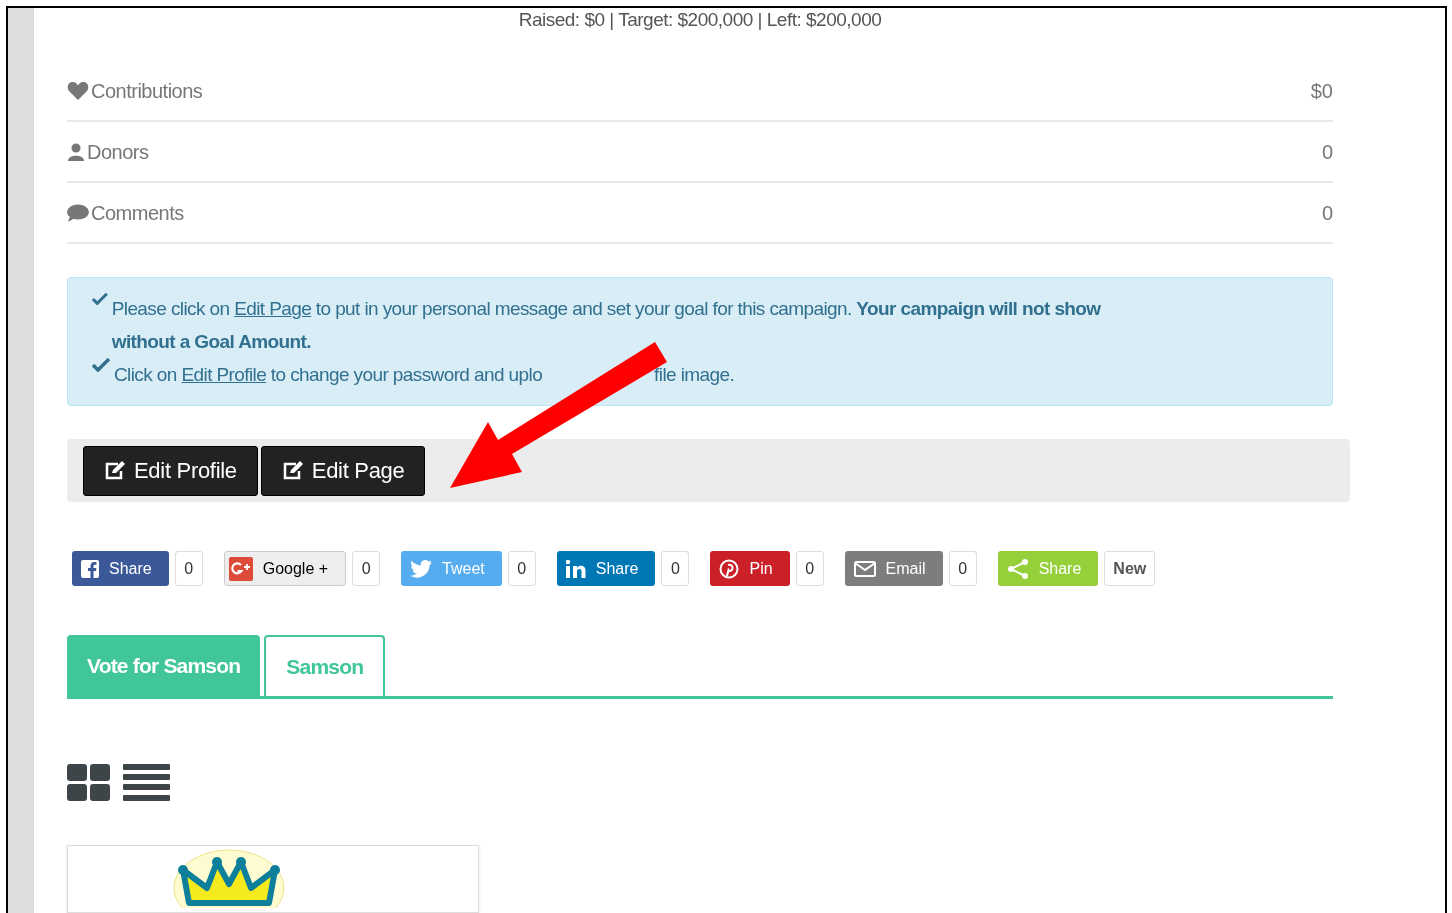 The image size is (1452, 913). What do you see at coordinates (240, 568) in the screenshot?
I see `google-plus-icon` at bounding box center [240, 568].